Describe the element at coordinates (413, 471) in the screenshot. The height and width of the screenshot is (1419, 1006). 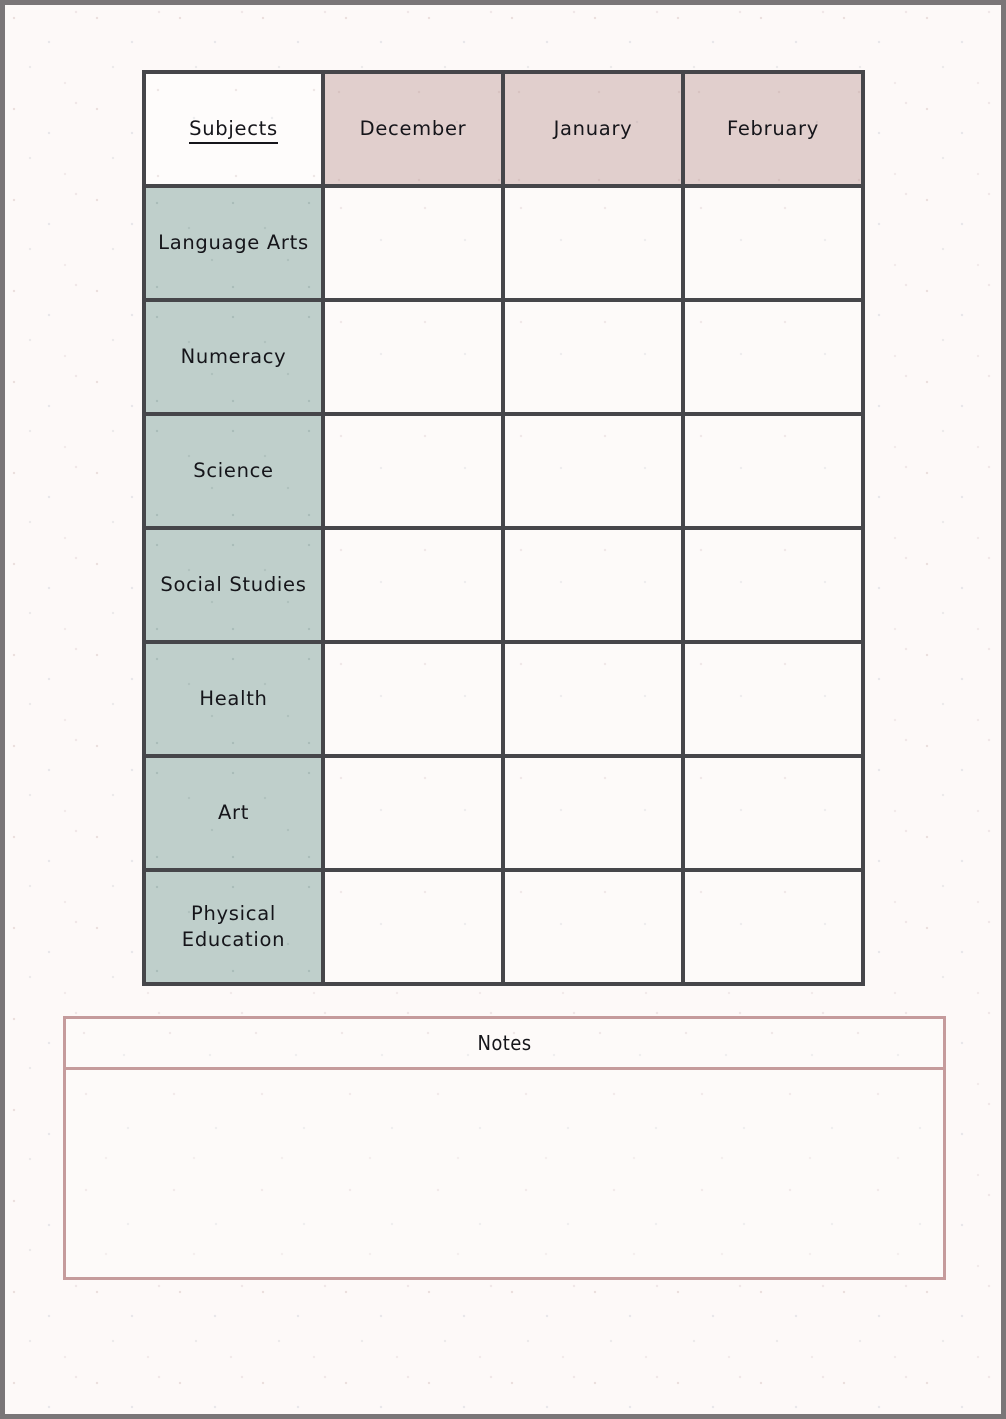
I see `entry-science-december` at that location.